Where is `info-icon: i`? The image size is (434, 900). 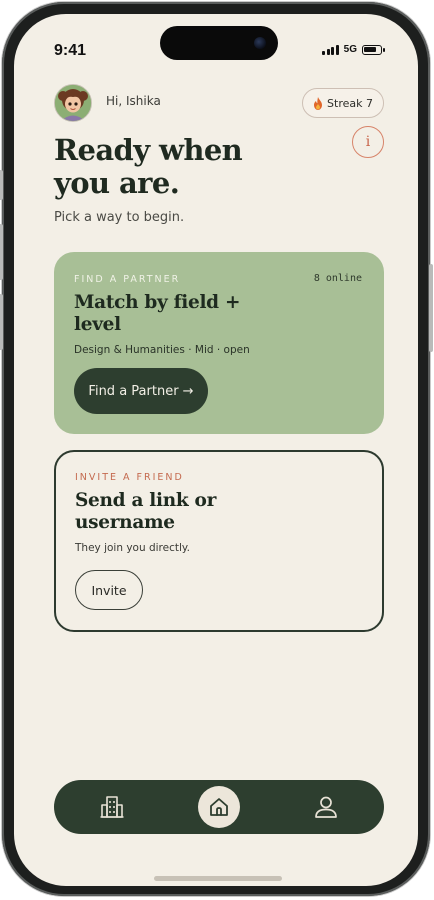
info-icon: i is located at coordinates (368, 142).